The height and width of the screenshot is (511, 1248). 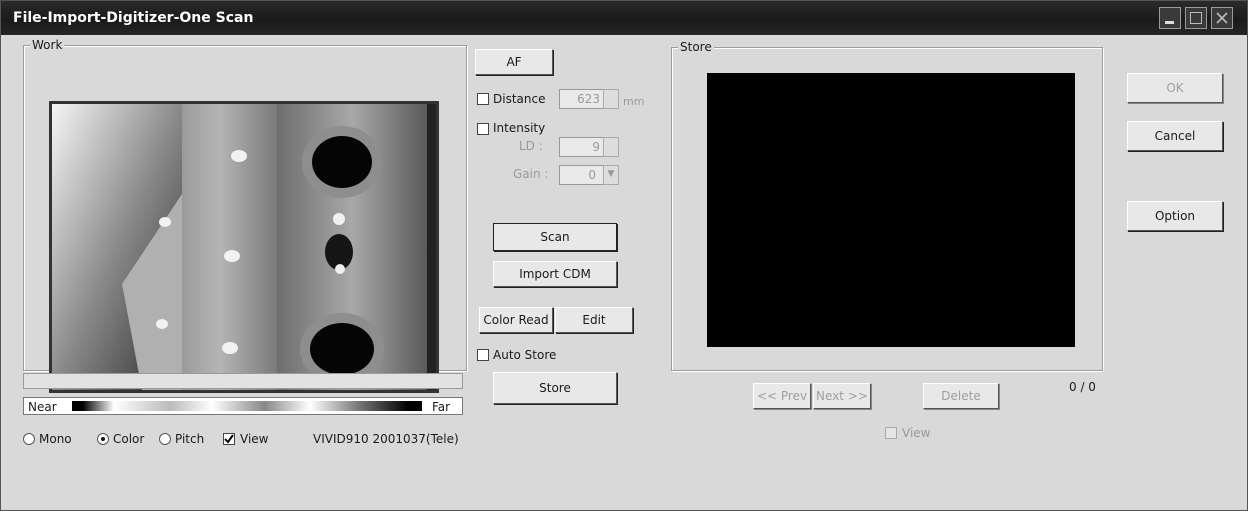 What do you see at coordinates (624, 18) in the screenshot?
I see `title-bar: File-Import-Digitizer-One Scan` at bounding box center [624, 18].